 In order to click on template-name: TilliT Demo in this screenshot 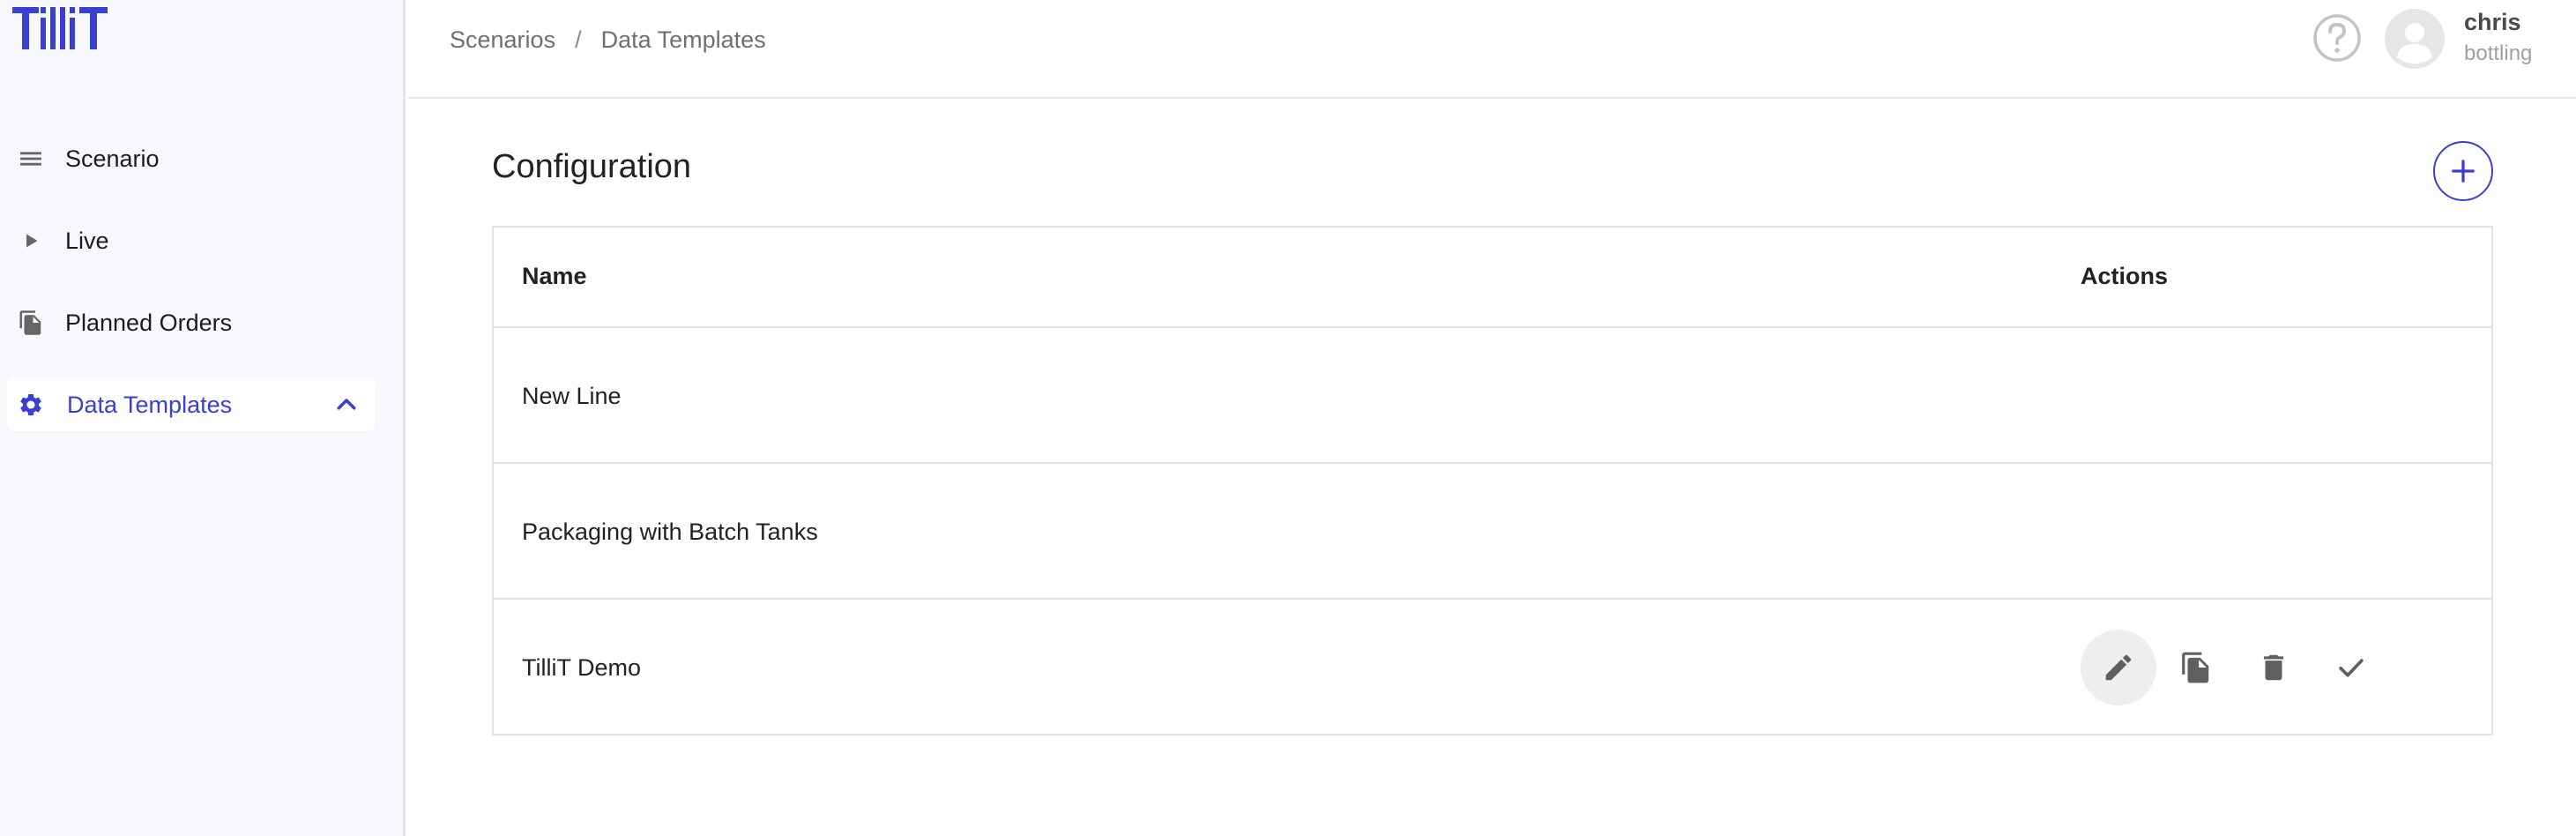, I will do `click(582, 667)`.